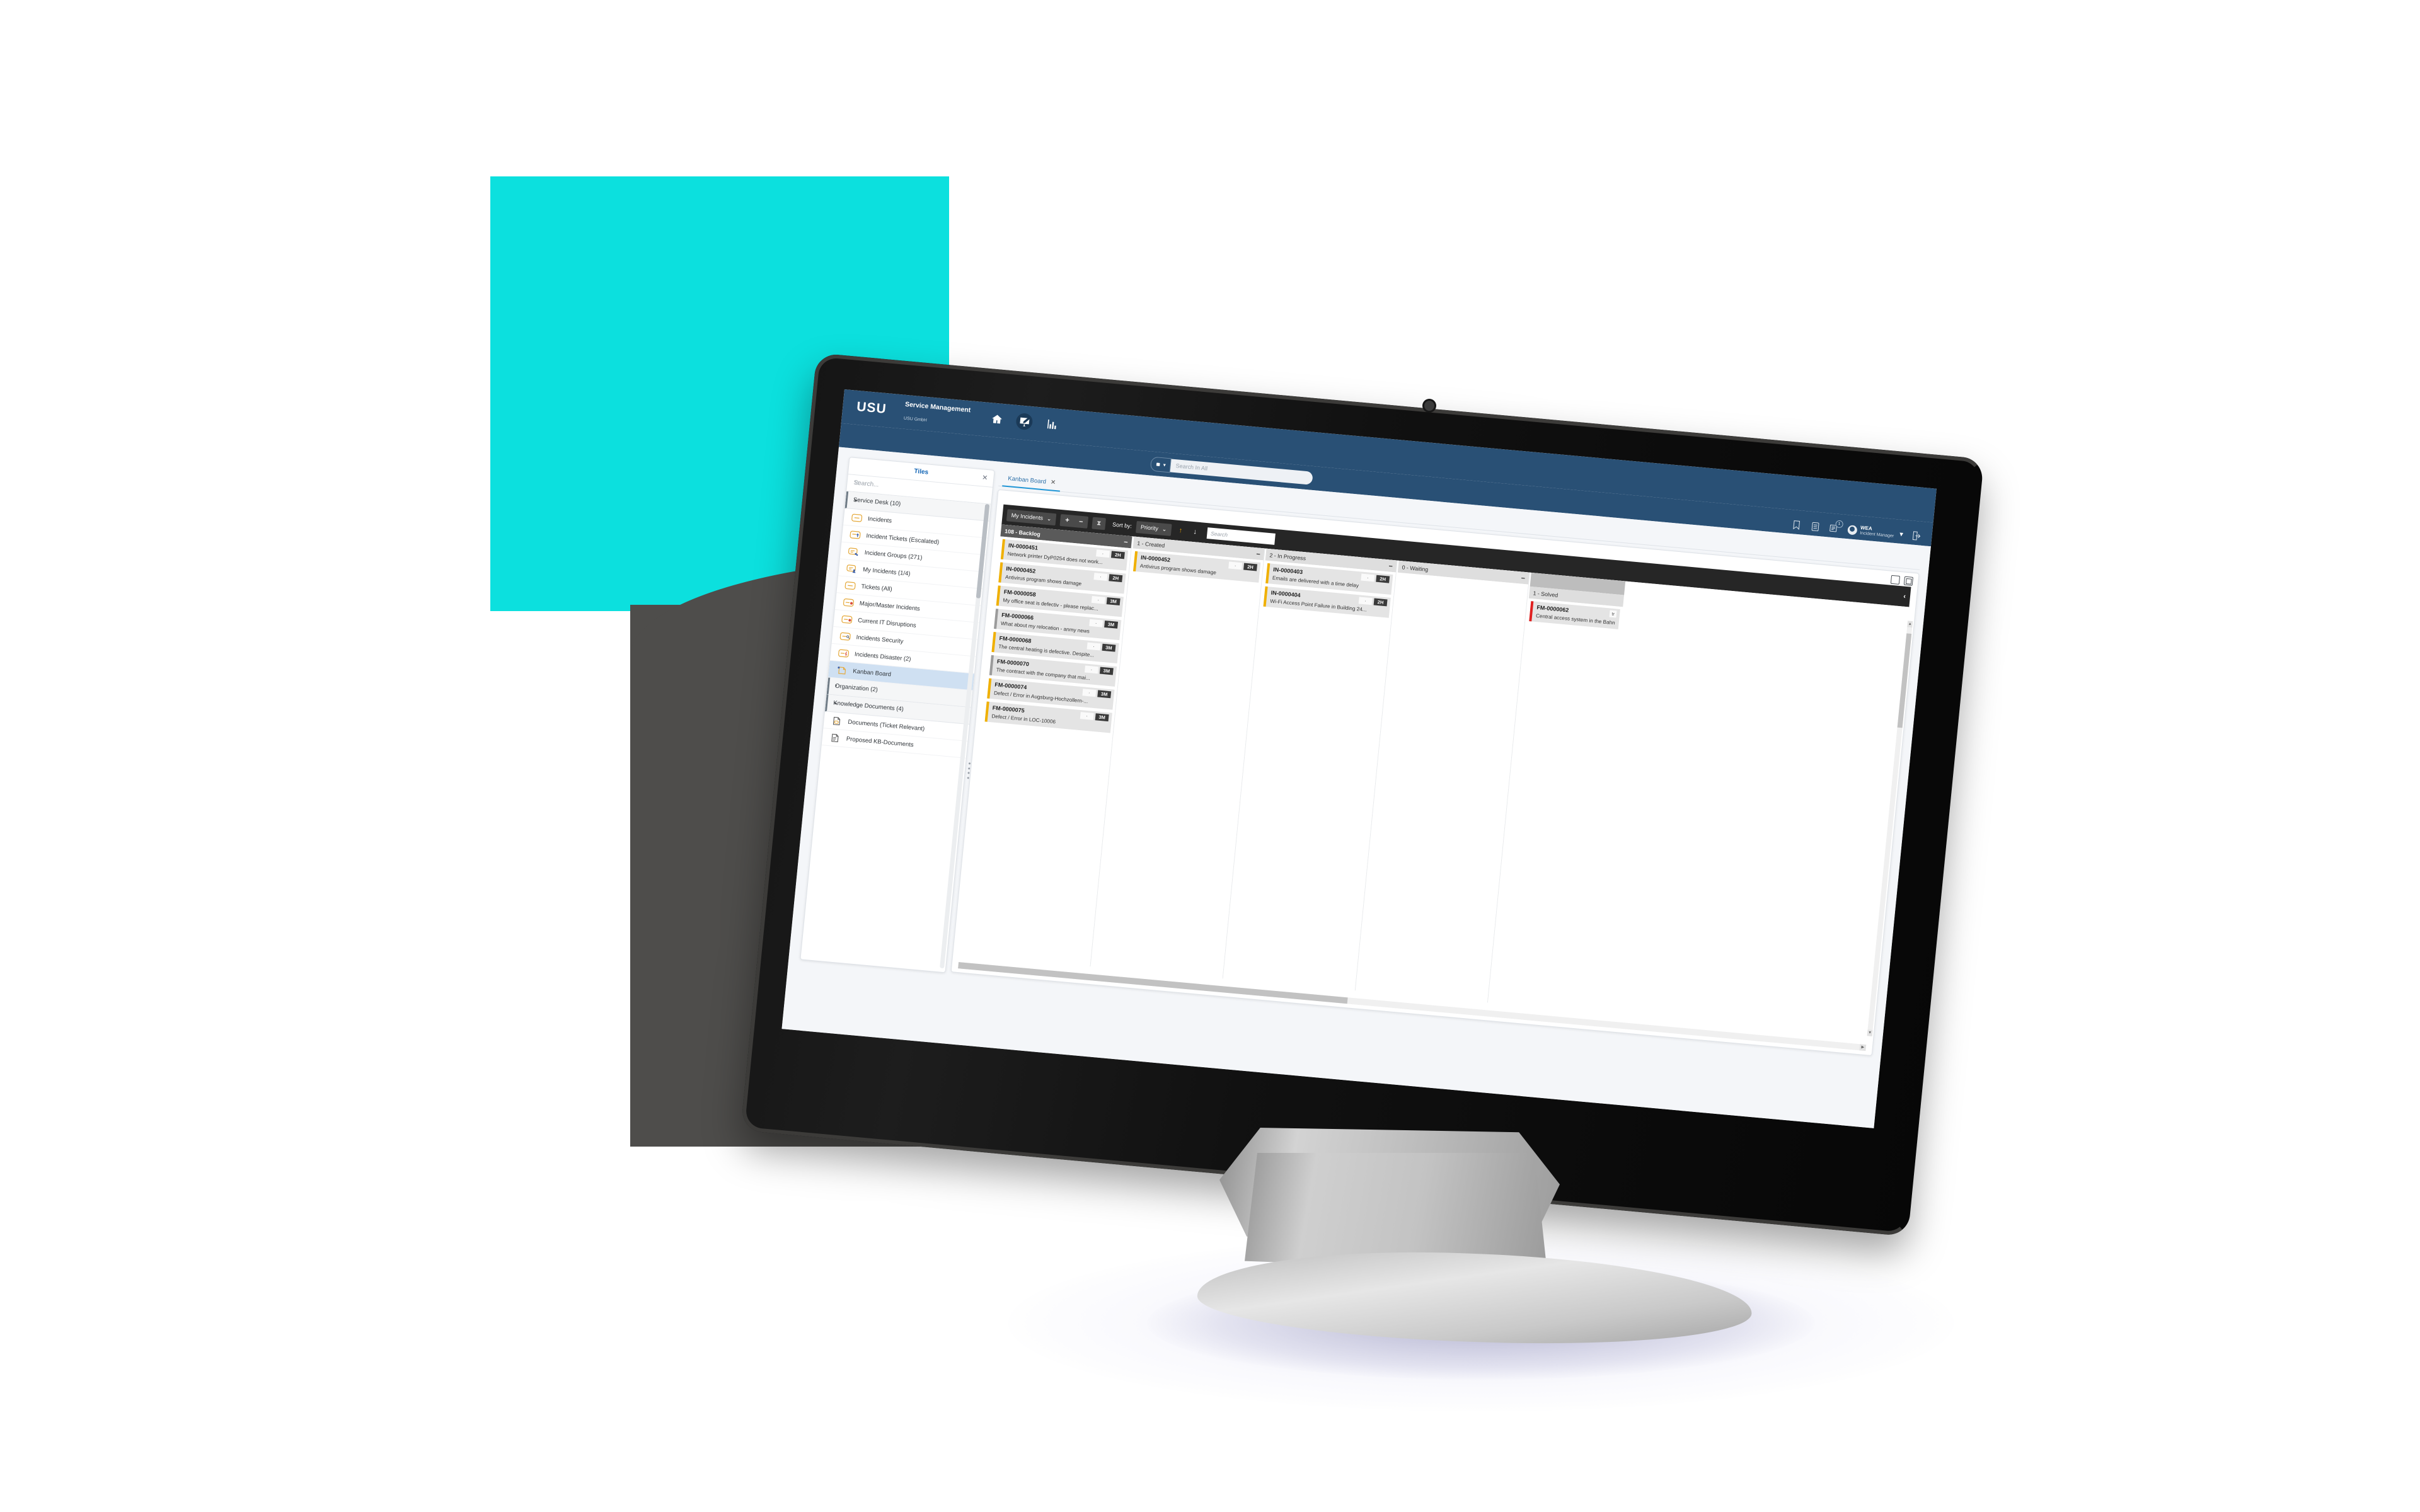 The height and width of the screenshot is (1512, 2420). What do you see at coordinates (1027, 480) in the screenshot?
I see `tab-label: Kanban Board` at bounding box center [1027, 480].